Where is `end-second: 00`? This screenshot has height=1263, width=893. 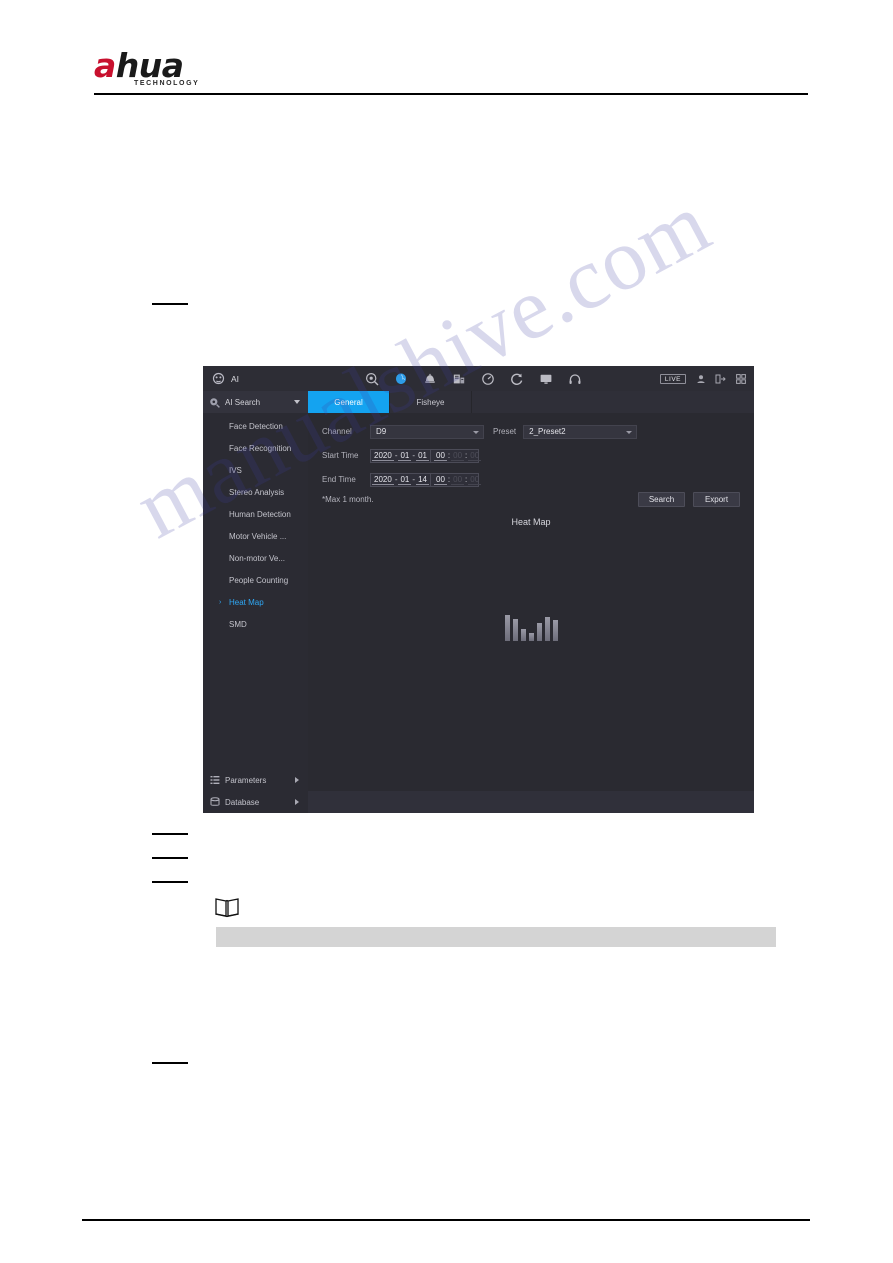 end-second: 00 is located at coordinates (475, 479).